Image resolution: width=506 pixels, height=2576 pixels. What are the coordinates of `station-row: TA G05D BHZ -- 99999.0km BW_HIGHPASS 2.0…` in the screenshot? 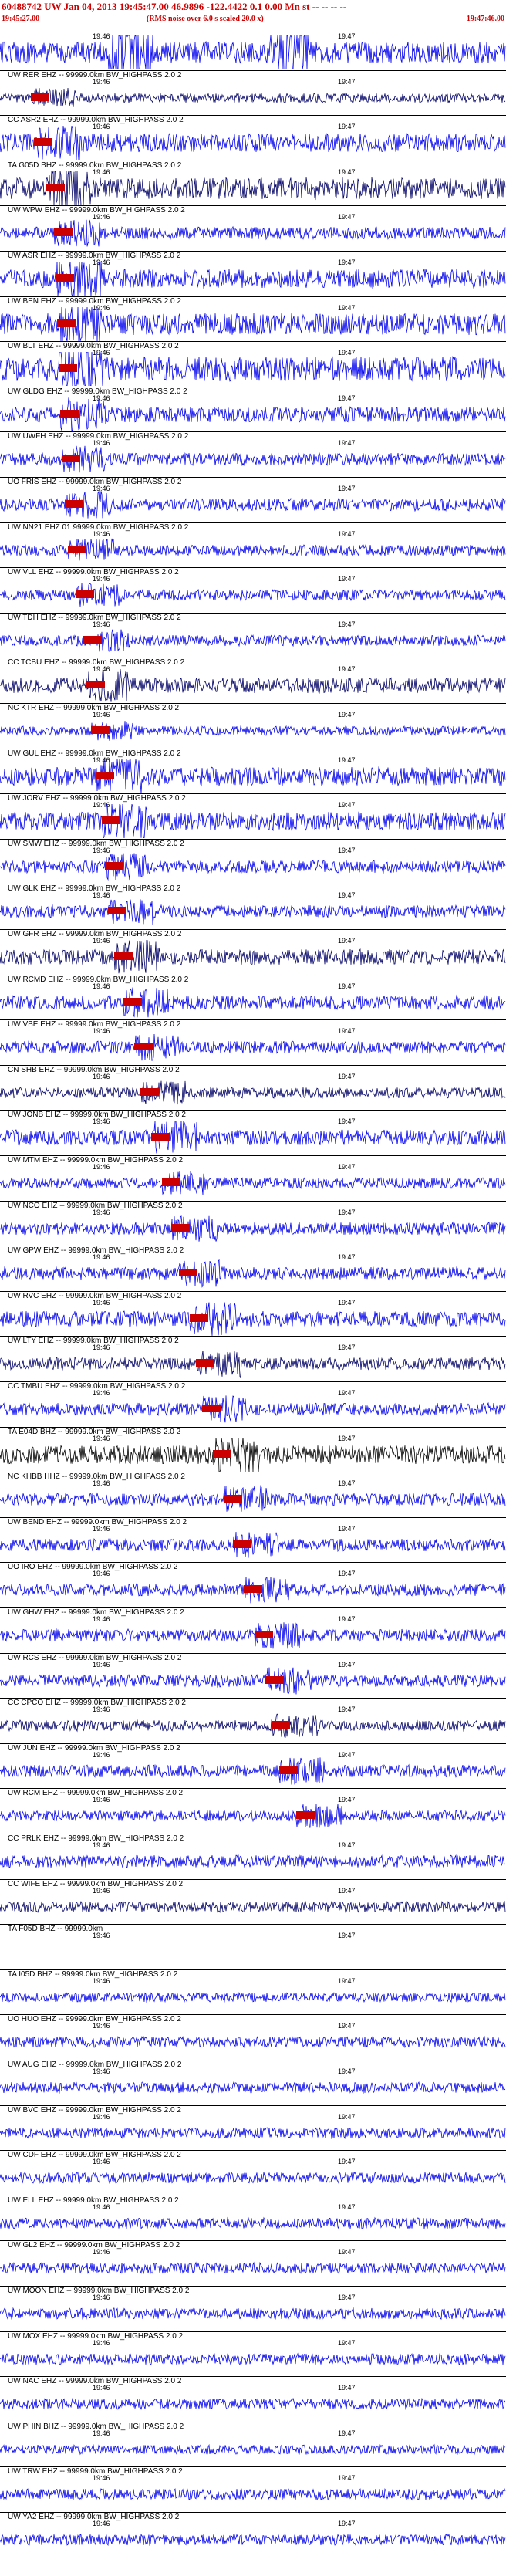 It's located at (253, 183).